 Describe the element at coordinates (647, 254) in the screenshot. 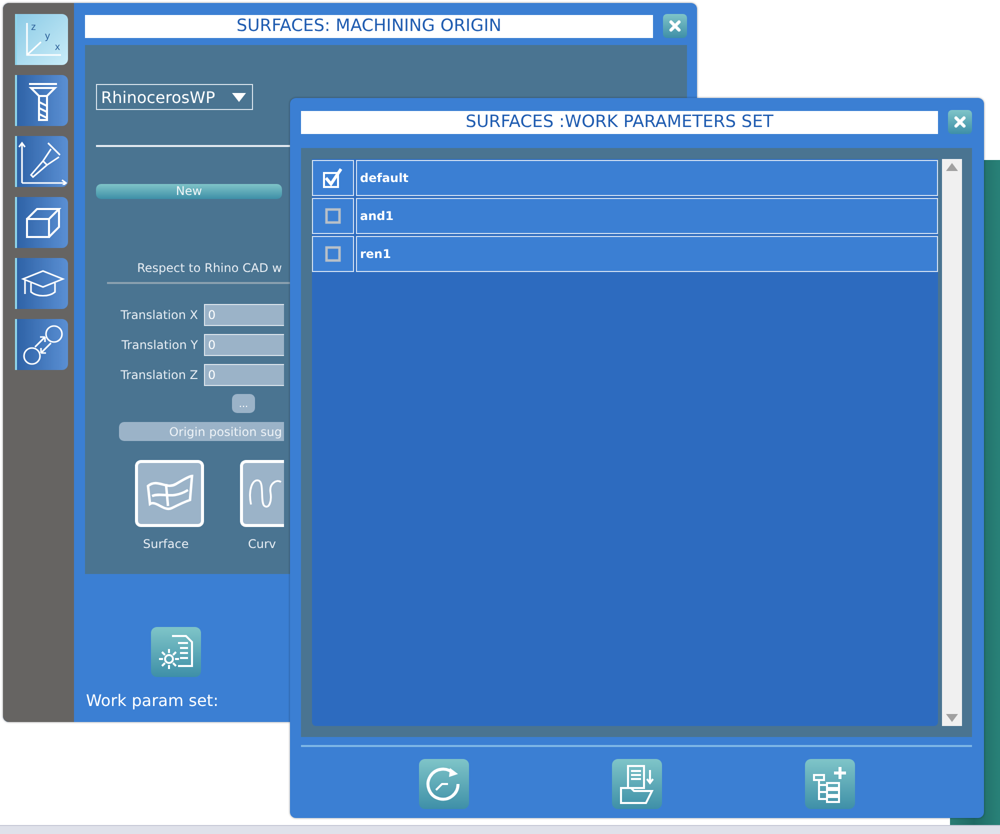

I see `set-name-cell: ren1` at that location.